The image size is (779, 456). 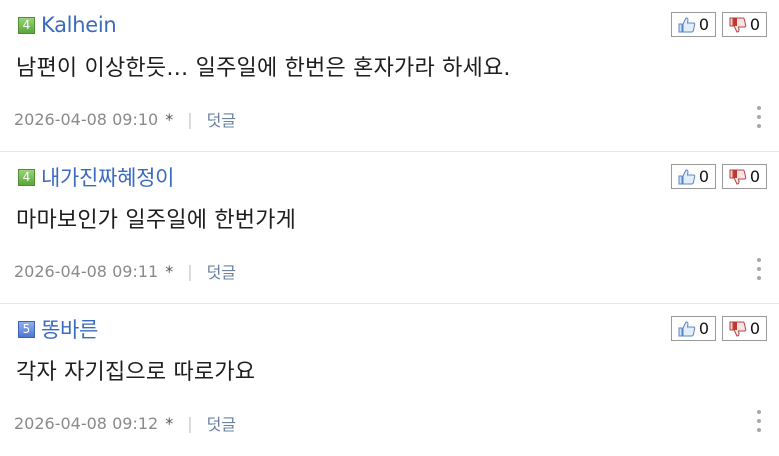 I want to click on comment-meta: 2026-04-08 09:11 * | 덧글, so click(x=125, y=271).